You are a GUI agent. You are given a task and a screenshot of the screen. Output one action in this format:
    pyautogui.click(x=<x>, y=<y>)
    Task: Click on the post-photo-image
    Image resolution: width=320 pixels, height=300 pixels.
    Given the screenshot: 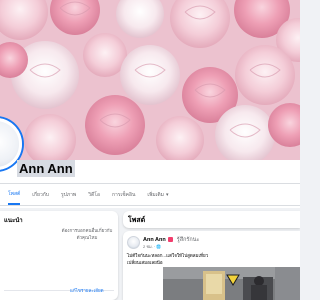 What is the action you would take?
    pyautogui.click(x=231, y=283)
    